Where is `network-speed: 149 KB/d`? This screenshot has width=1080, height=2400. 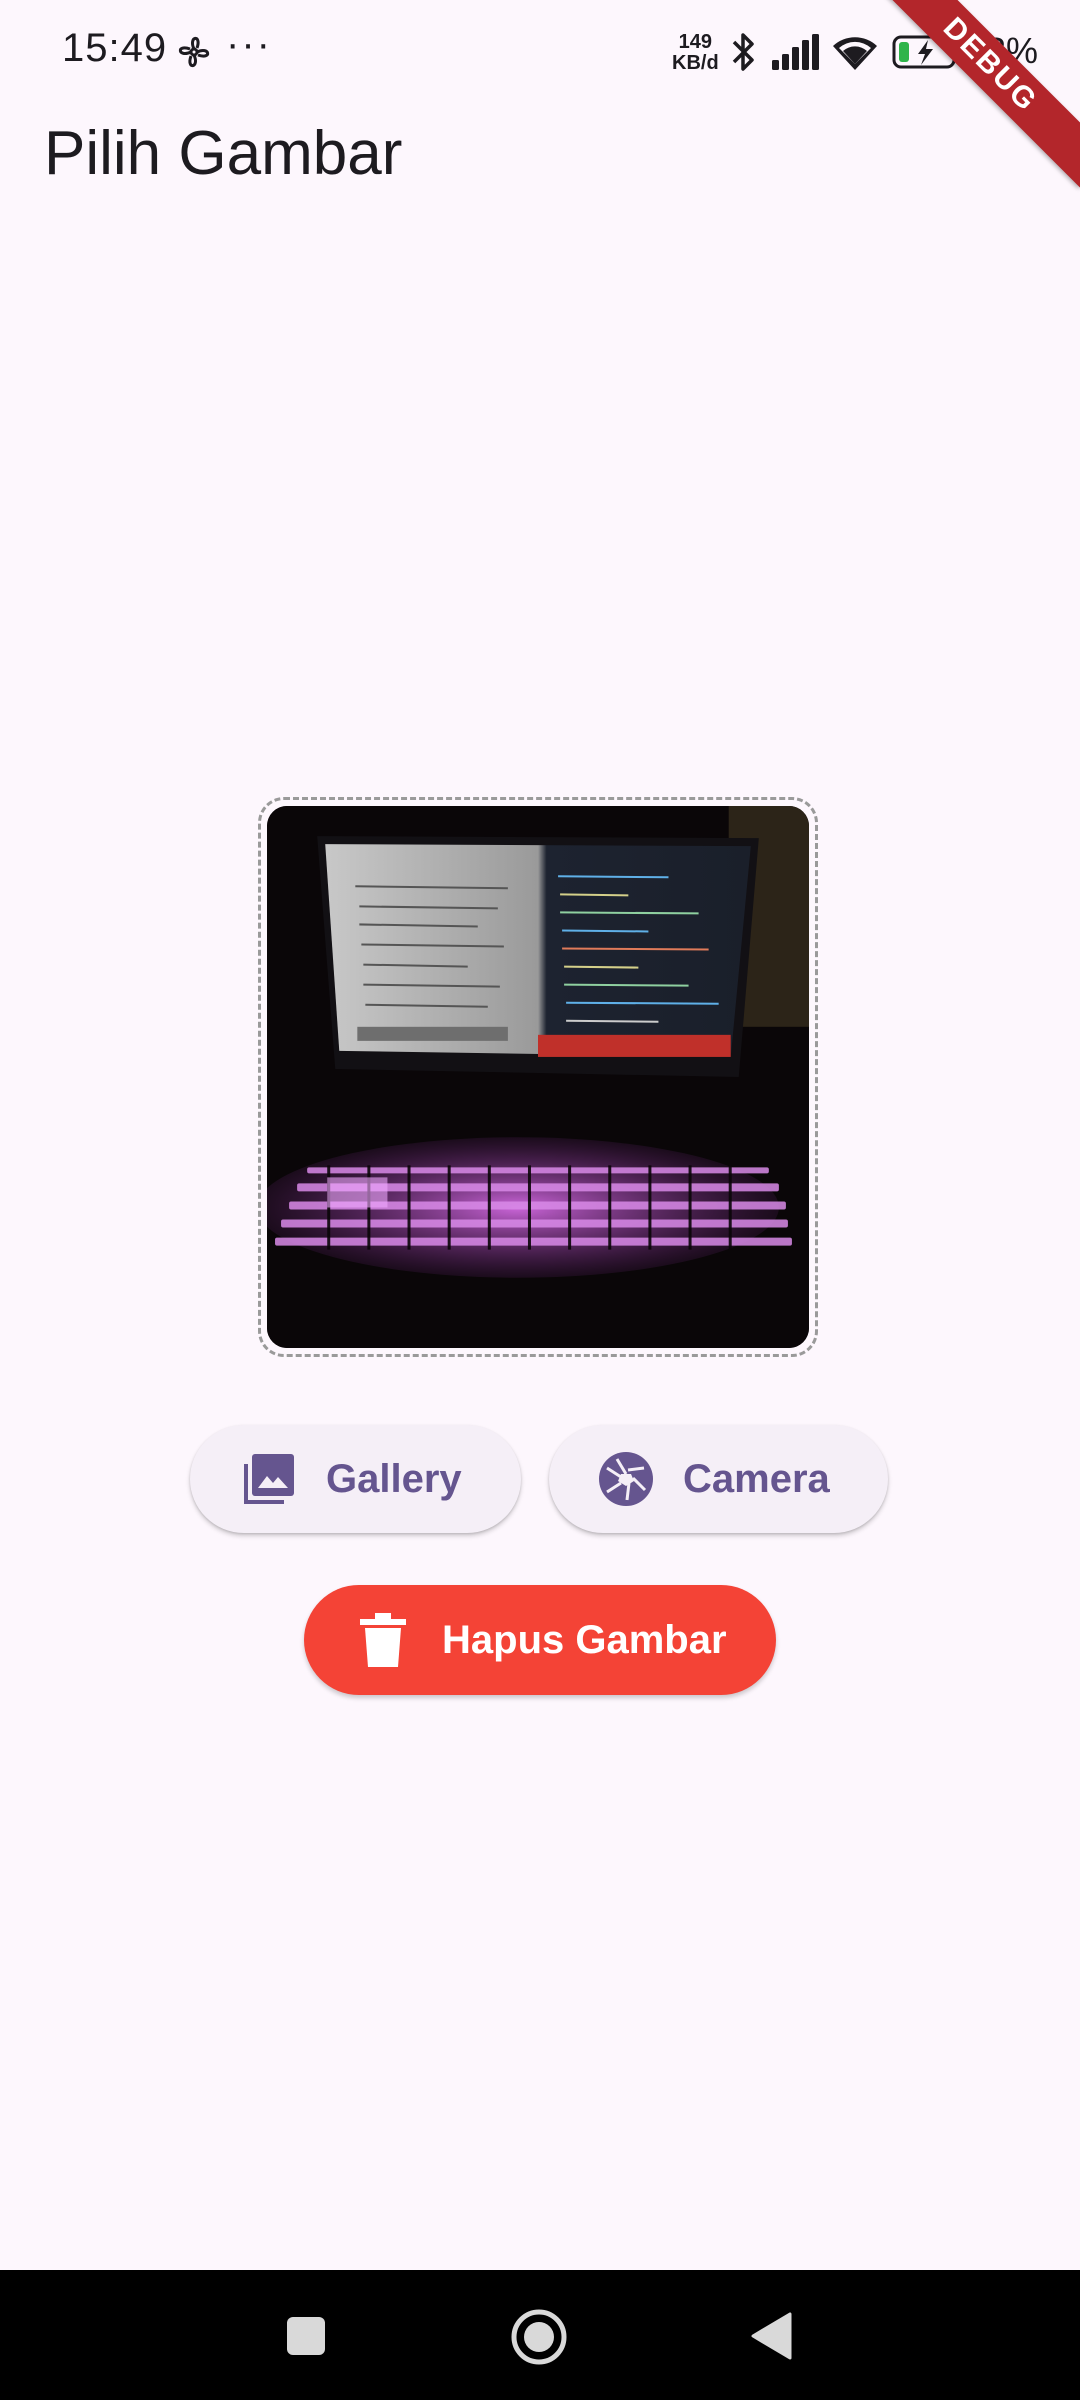 network-speed: 149 KB/d is located at coordinates (695, 53).